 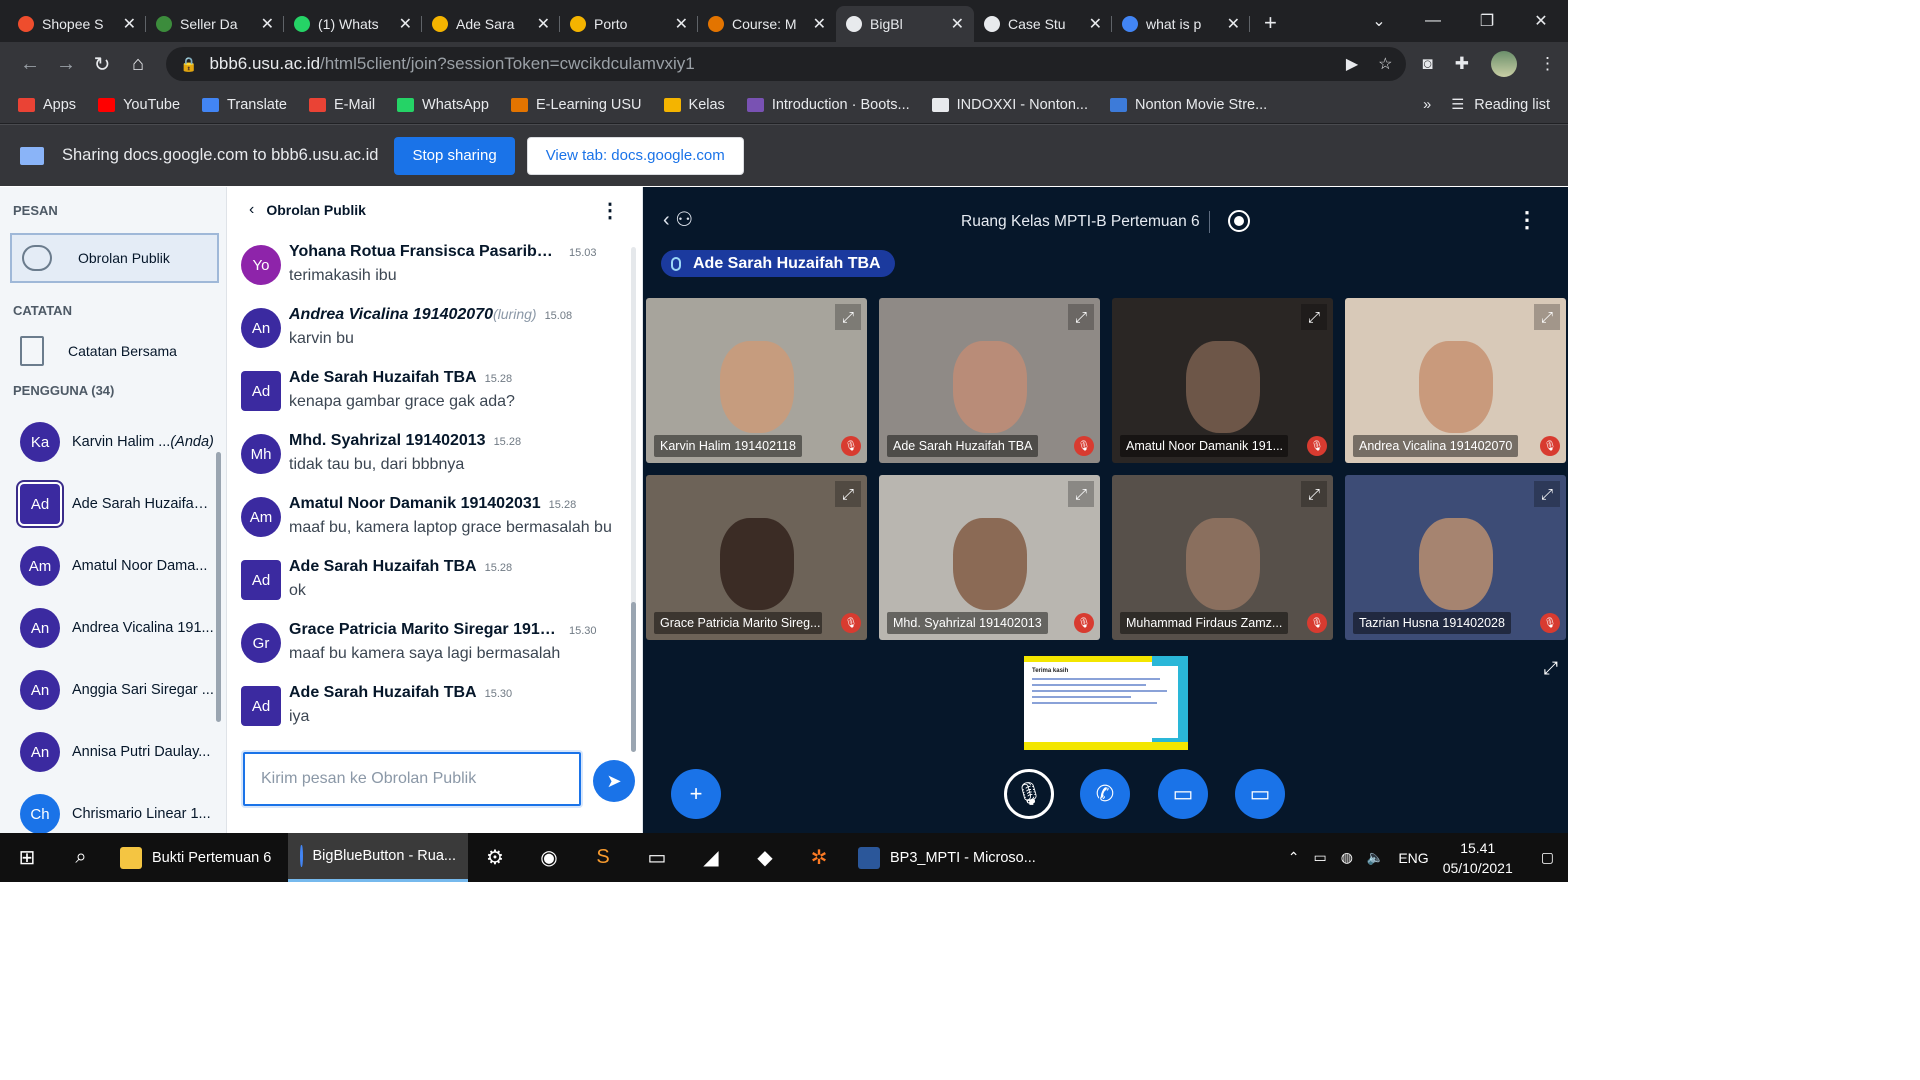 What do you see at coordinates (1379, 21) in the screenshot?
I see `tab-search-icon: ⌄` at bounding box center [1379, 21].